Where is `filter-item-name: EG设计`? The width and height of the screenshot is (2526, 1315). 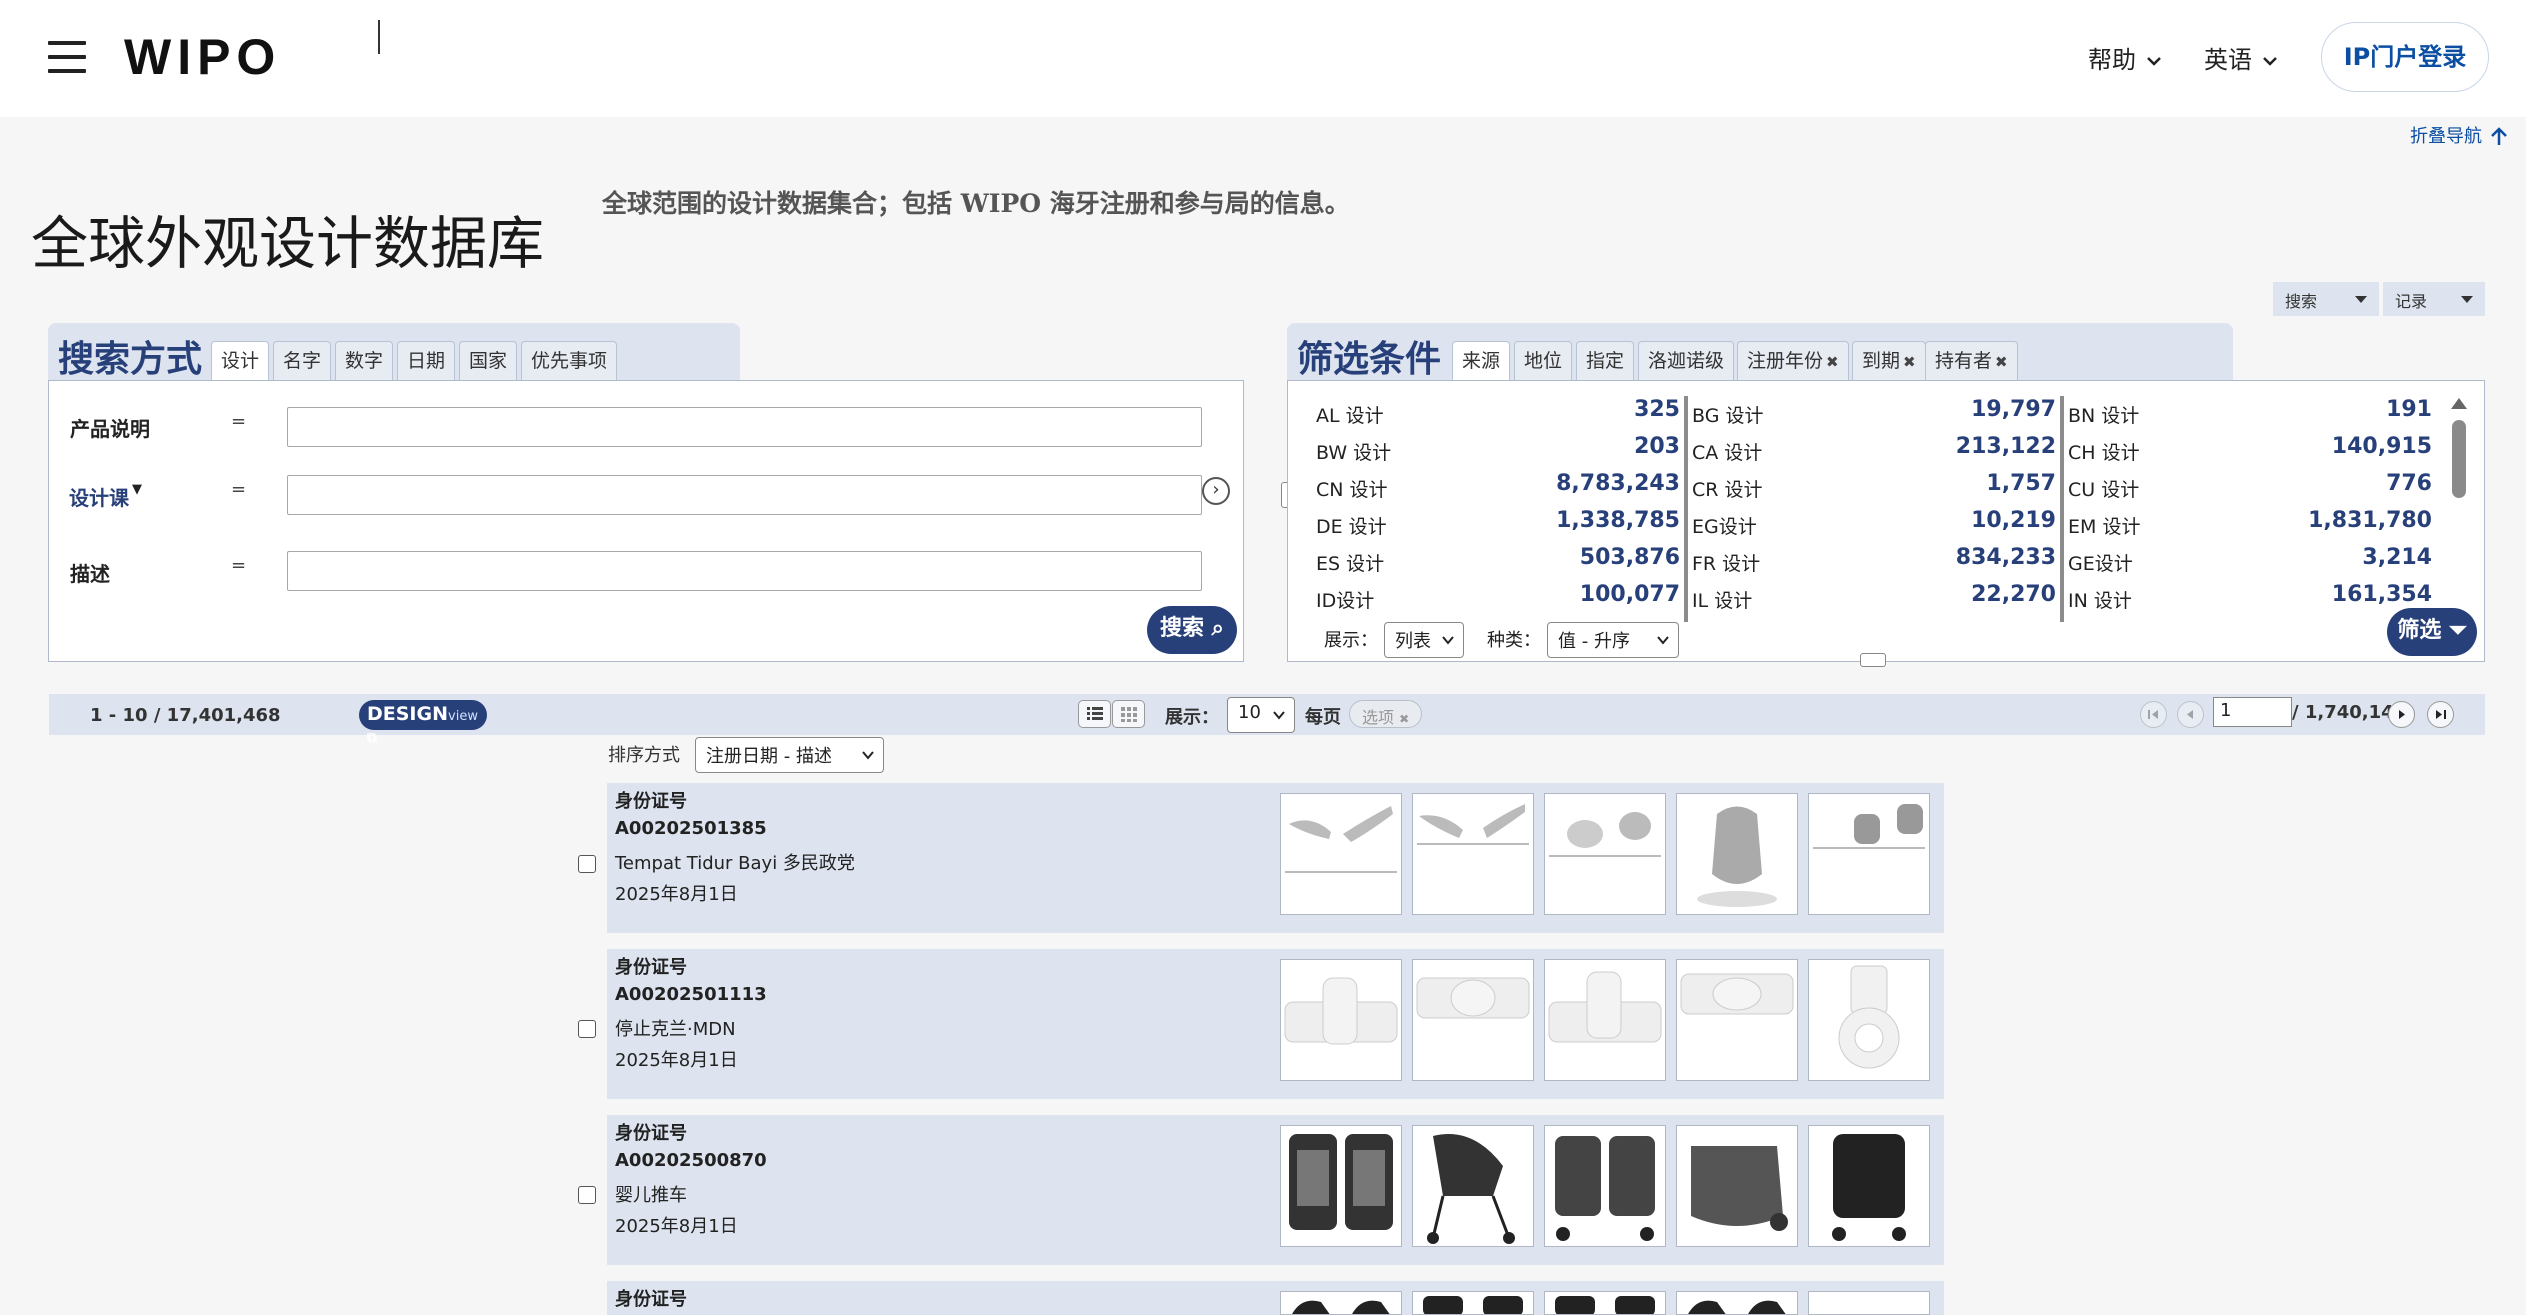 filter-item-name: EG设计 is located at coordinates (1724, 525).